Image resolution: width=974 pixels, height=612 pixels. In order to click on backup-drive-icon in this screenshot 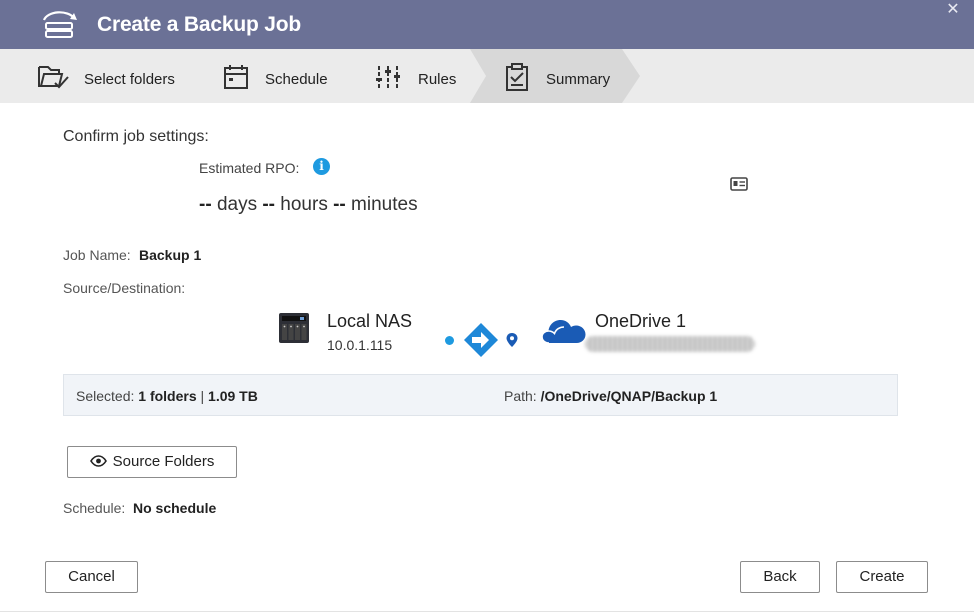, I will do `click(59, 24)`.